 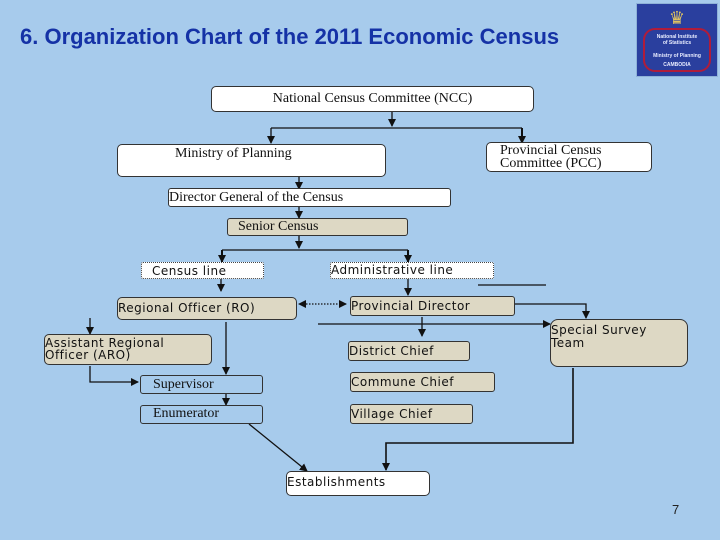 I want to click on node-special-survey-team: Special Survey Team, so click(x=619, y=343).